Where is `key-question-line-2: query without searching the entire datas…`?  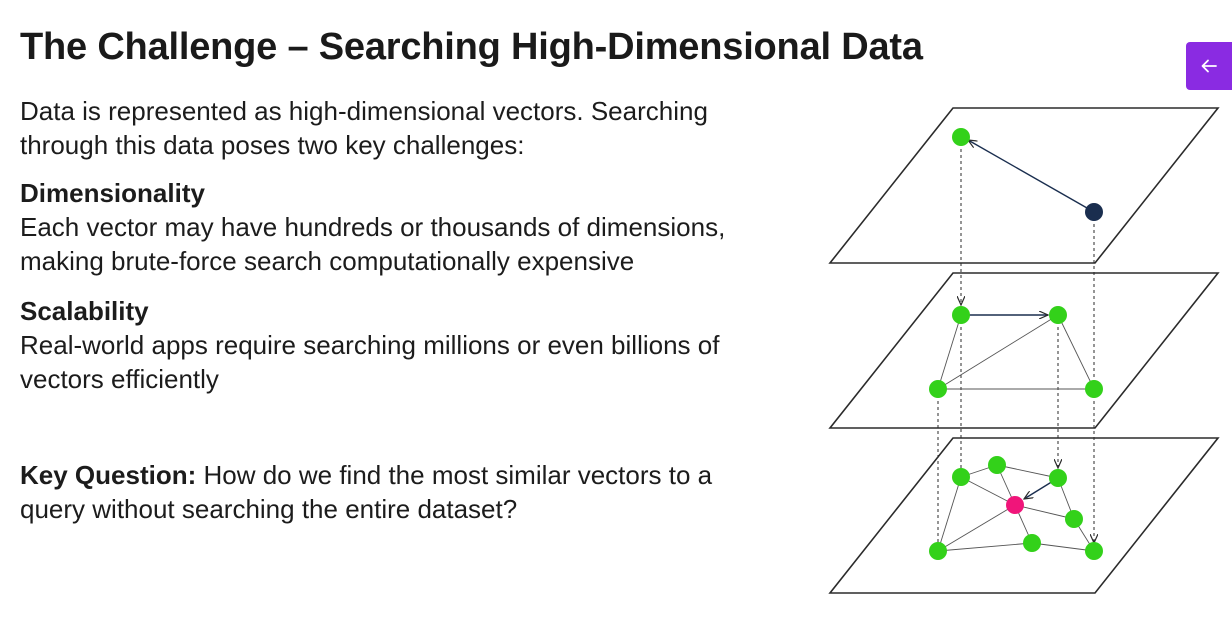 key-question-line-2: query without searching the entire datas… is located at coordinates (269, 509).